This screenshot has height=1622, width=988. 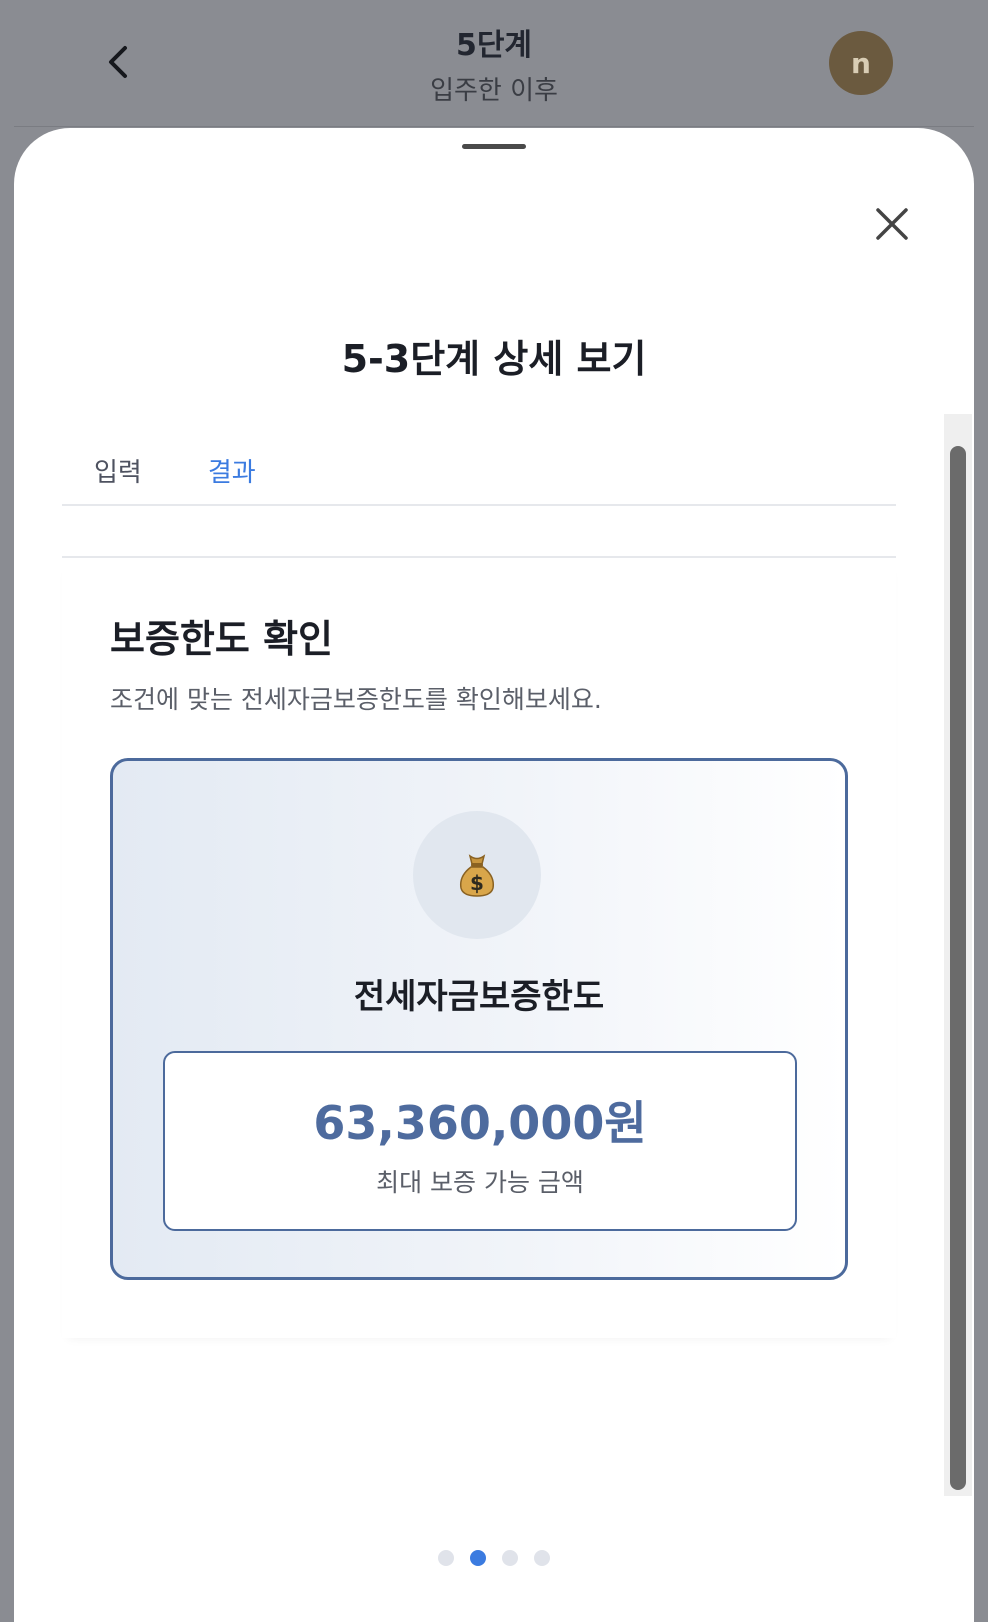 What do you see at coordinates (479, 533) in the screenshot?
I see `tab-spacer-row` at bounding box center [479, 533].